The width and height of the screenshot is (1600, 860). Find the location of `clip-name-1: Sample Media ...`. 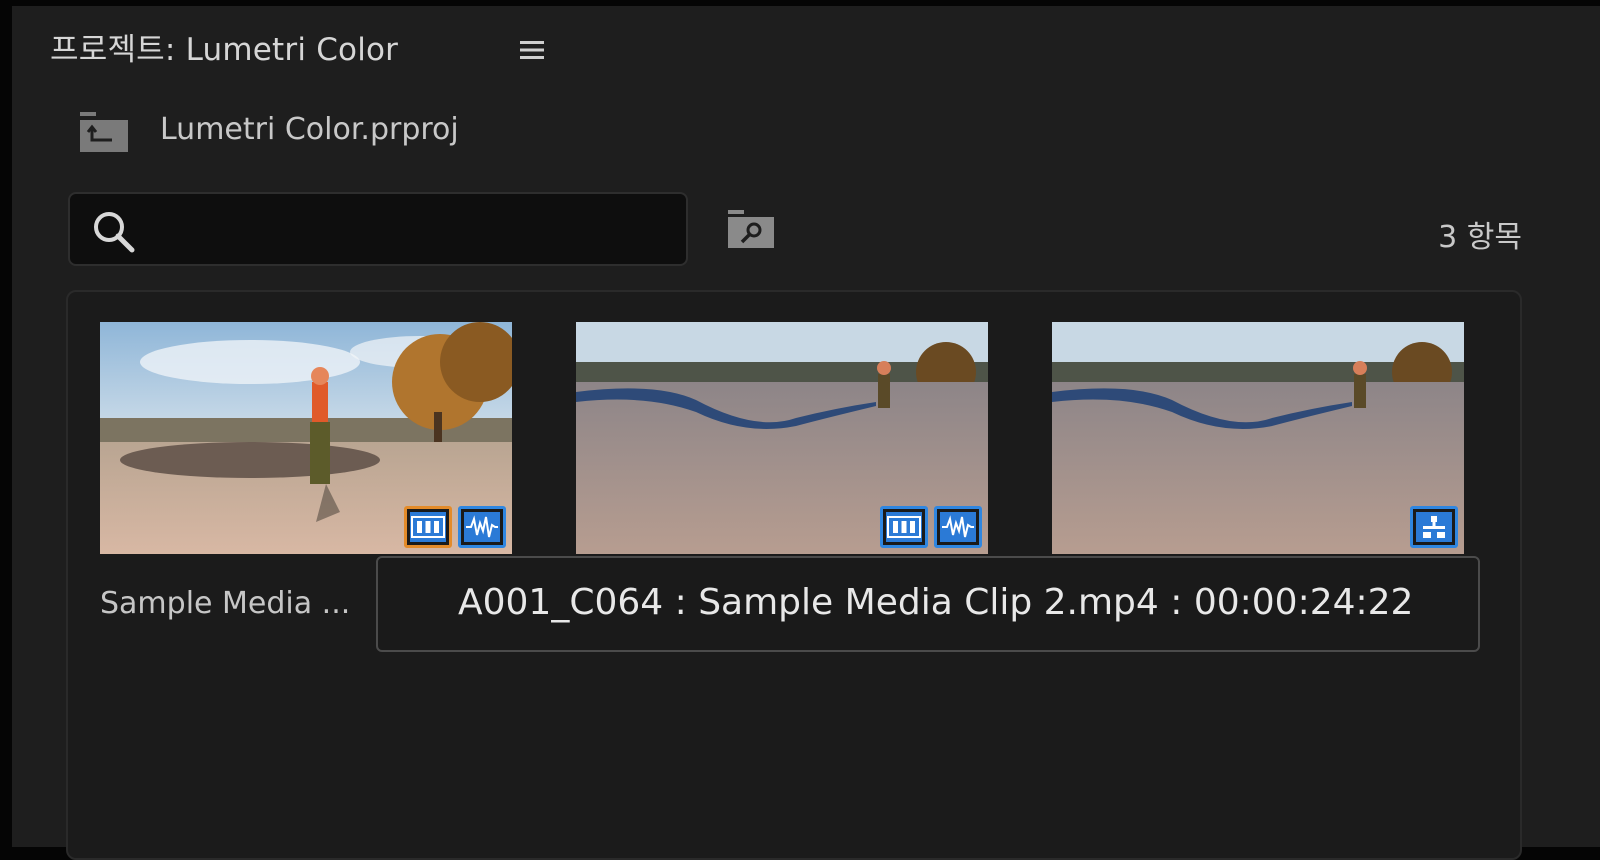

clip-name-1: Sample Media ... is located at coordinates (225, 603).